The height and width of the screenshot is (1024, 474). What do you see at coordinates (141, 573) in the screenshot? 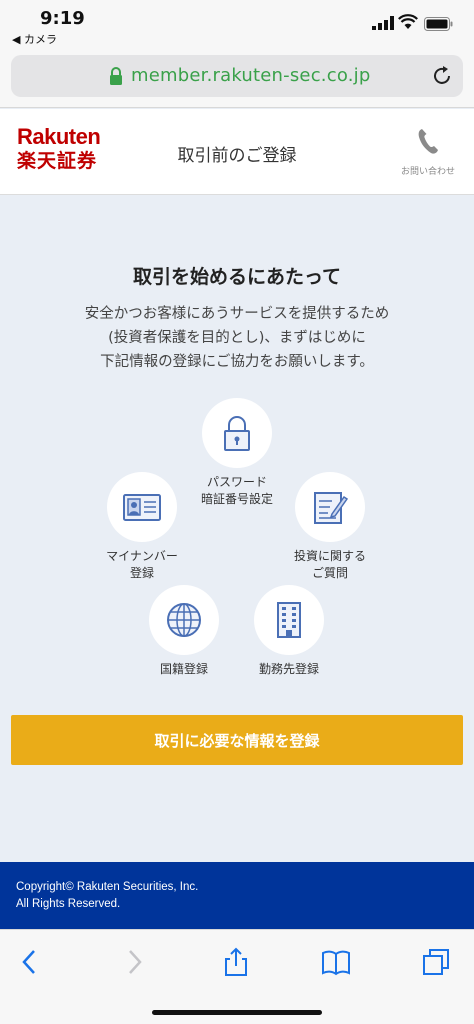
I see `step-label-line: 登録` at bounding box center [141, 573].